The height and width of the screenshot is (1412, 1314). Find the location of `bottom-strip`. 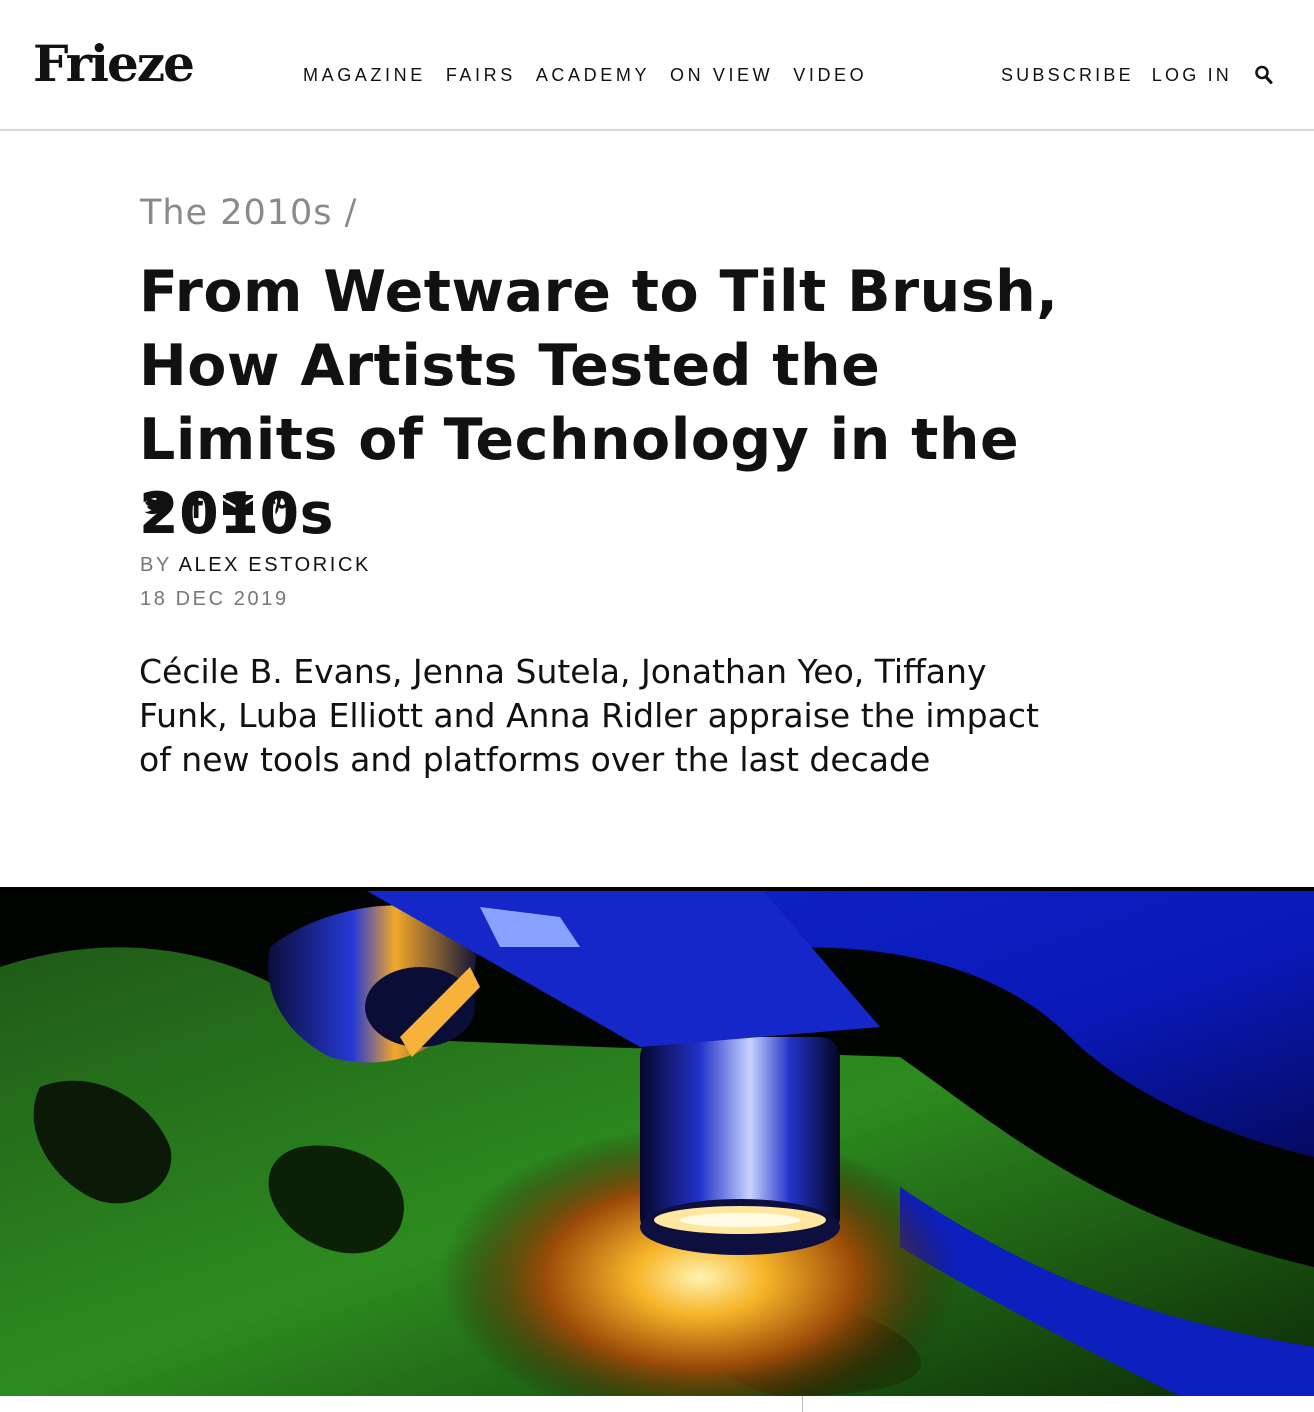

bottom-strip is located at coordinates (657, 1404).